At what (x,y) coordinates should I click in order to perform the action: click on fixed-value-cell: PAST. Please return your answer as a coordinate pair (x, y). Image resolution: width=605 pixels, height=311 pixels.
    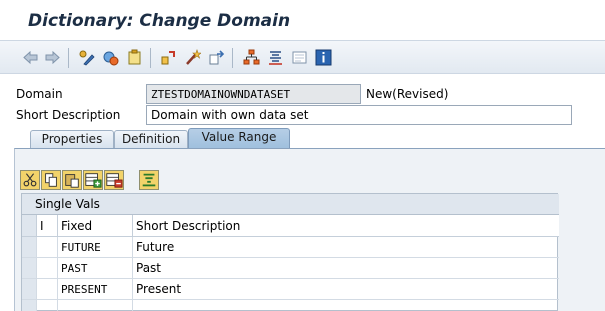
    Looking at the image, I should click on (95, 268).